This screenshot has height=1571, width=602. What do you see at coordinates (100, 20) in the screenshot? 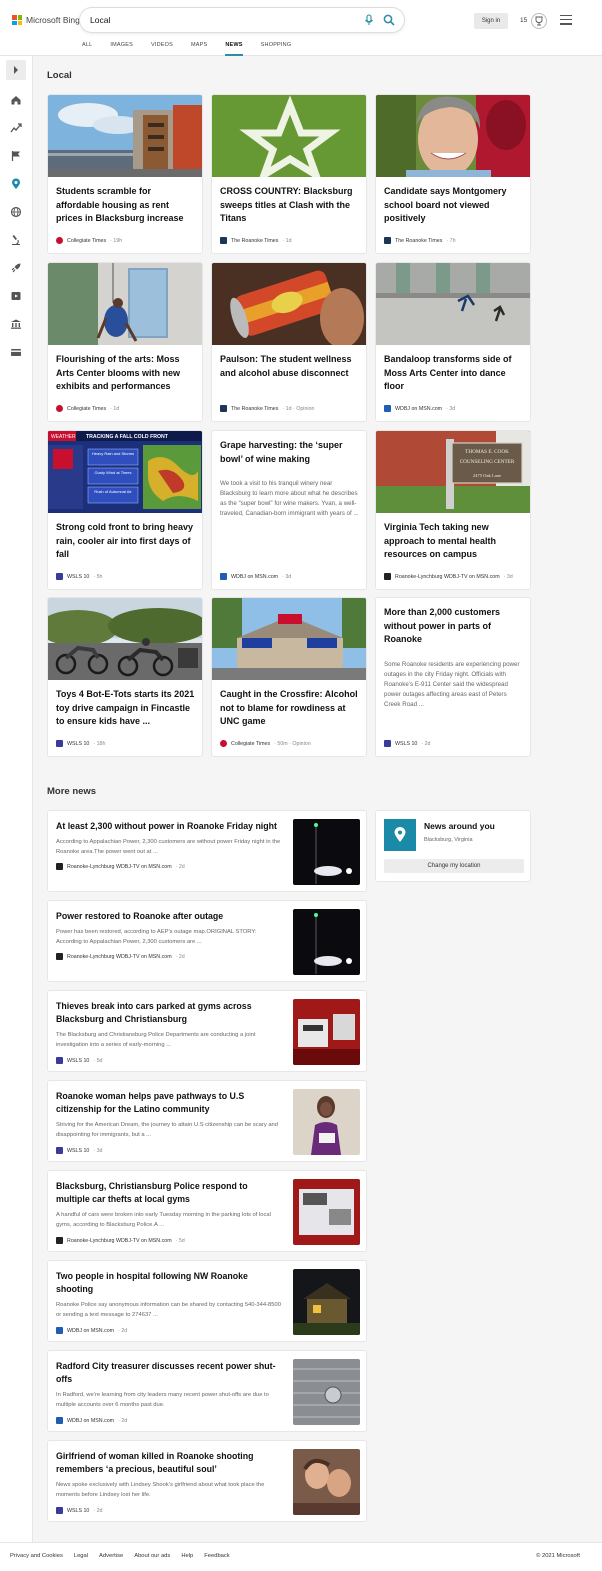
I see `search-input: Local` at bounding box center [100, 20].